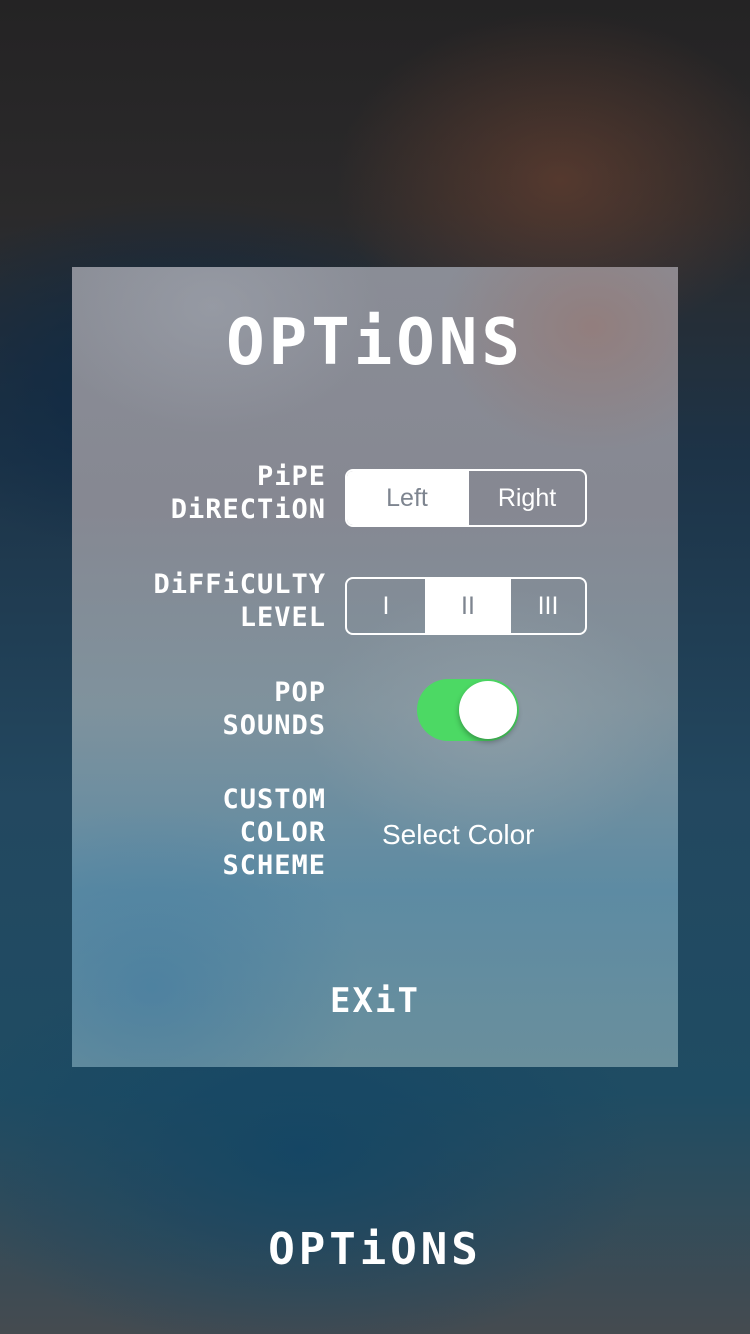 The image size is (750, 1334). Describe the element at coordinates (375, 343) in the screenshot. I see `panel-title: OPTiONS` at that location.